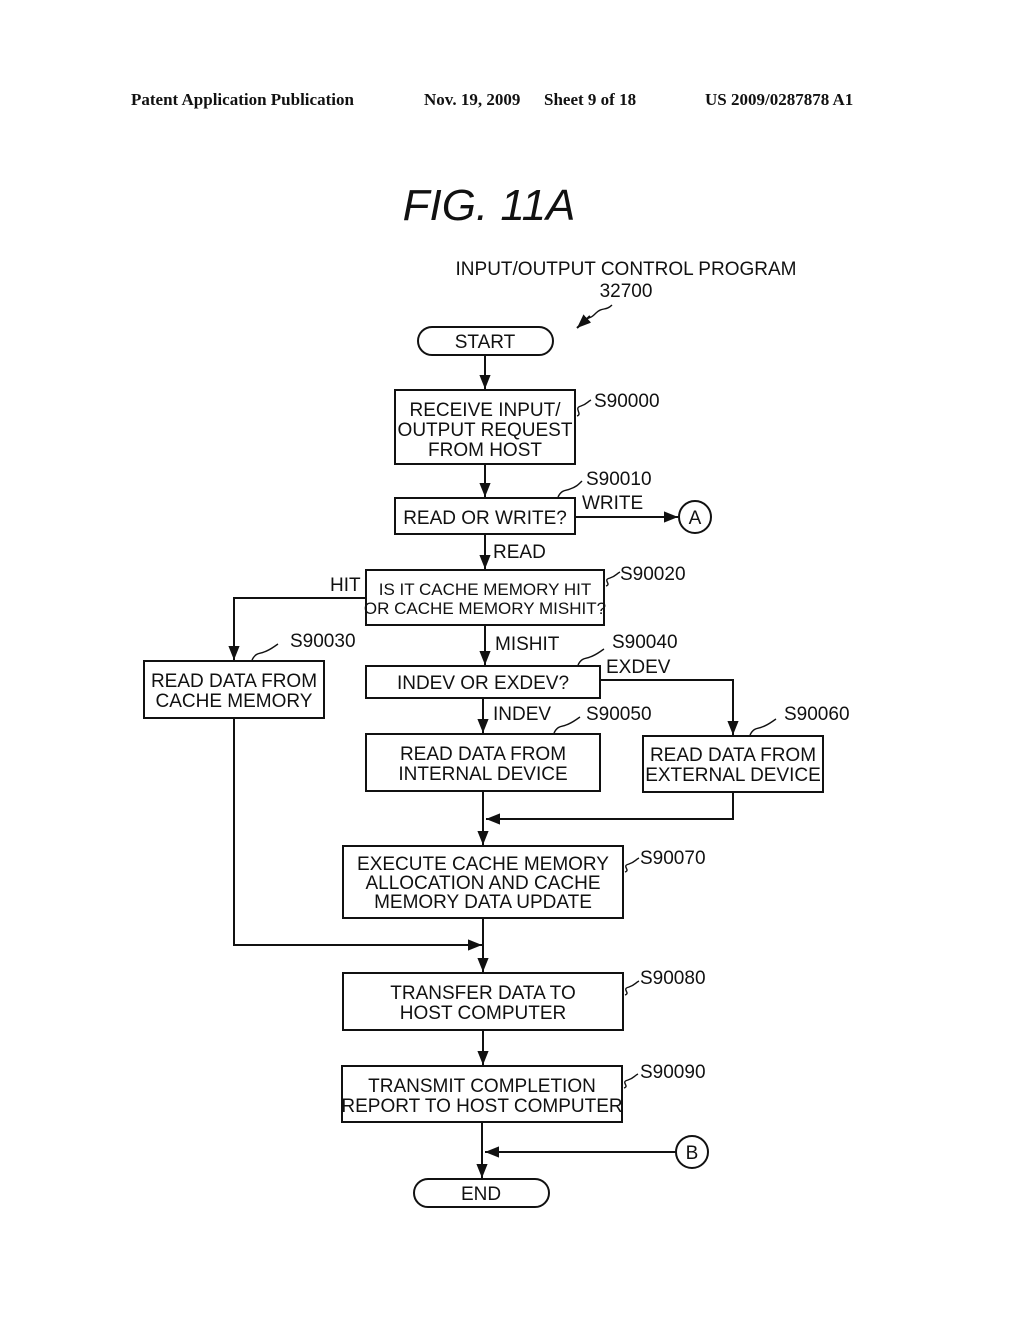  Describe the element at coordinates (265, 652) in the screenshot. I see `step-s90030-leader` at that location.